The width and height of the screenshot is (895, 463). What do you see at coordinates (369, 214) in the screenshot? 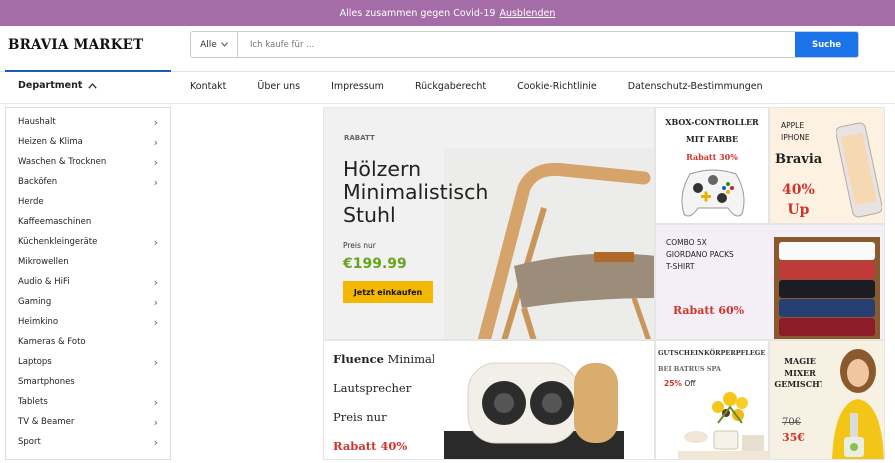
I see `hero-title-line: Stuhl` at bounding box center [369, 214].